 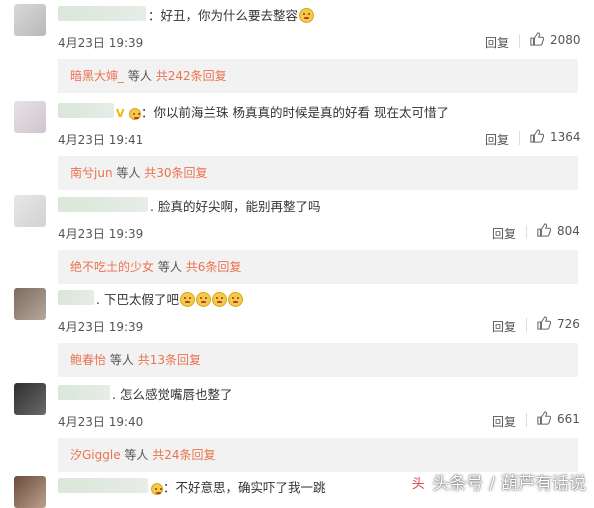 I want to click on like-count: 1364, so click(x=565, y=137).